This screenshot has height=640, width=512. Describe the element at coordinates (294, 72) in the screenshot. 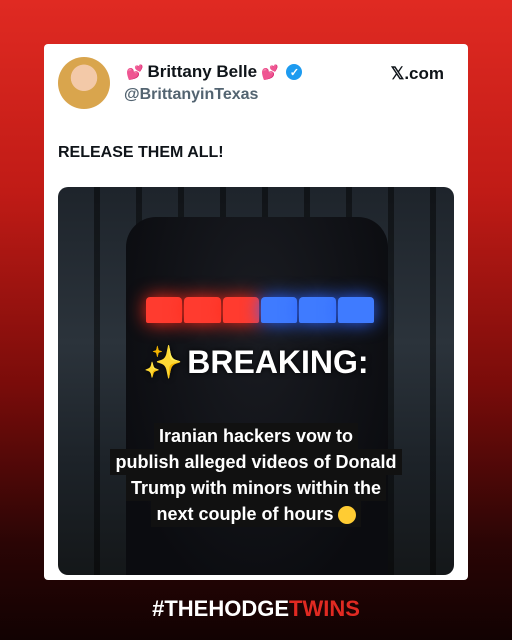

I see `verified-badge-icon: ✓` at that location.